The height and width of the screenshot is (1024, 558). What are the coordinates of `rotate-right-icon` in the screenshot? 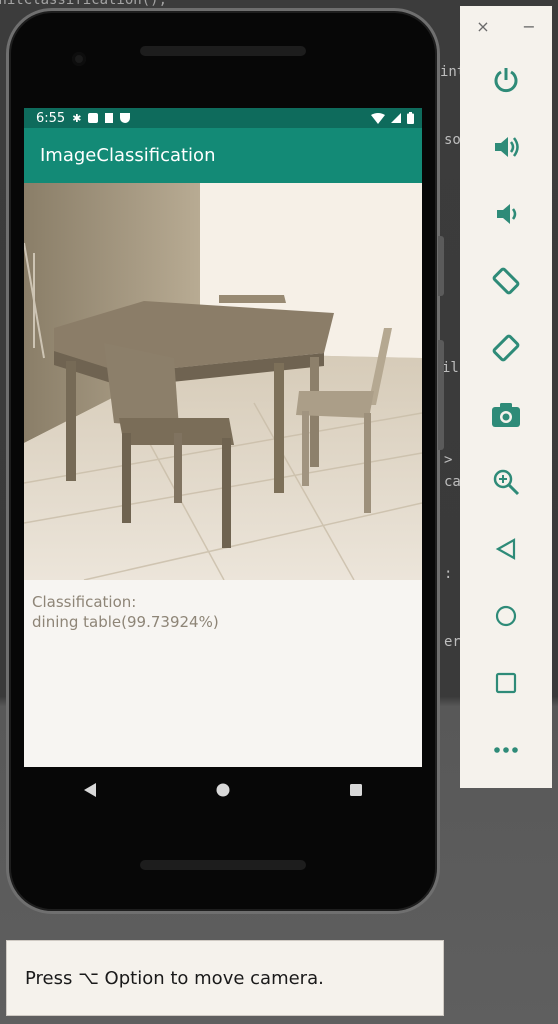 It's located at (506, 347).